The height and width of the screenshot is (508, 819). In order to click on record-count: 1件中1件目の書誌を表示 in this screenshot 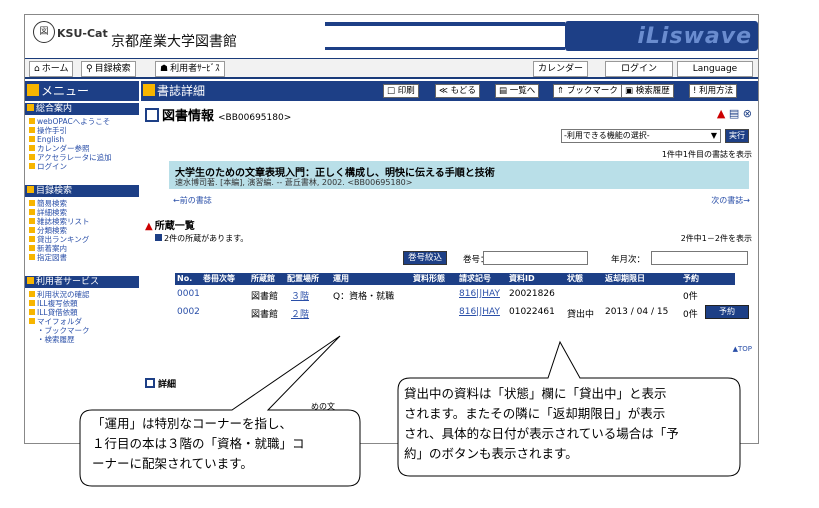, I will do `click(706, 154)`.